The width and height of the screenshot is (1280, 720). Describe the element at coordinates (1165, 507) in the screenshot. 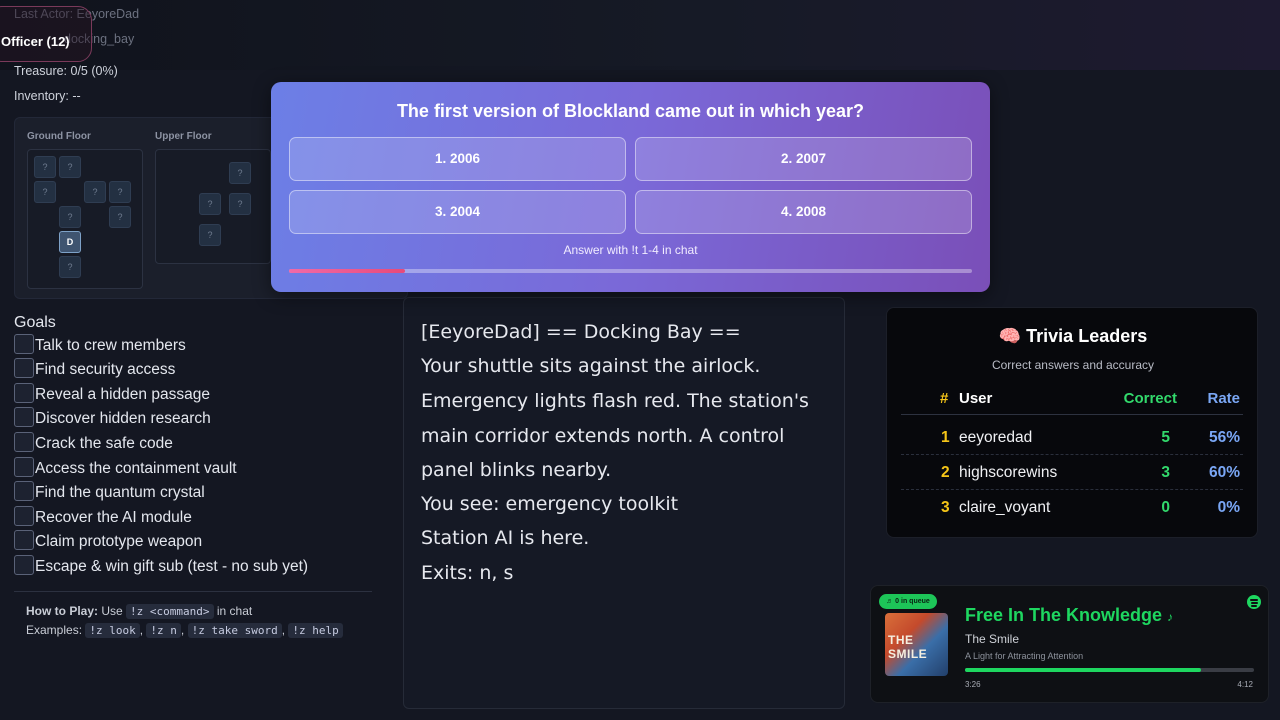

I see `leader-correct: 0` at that location.